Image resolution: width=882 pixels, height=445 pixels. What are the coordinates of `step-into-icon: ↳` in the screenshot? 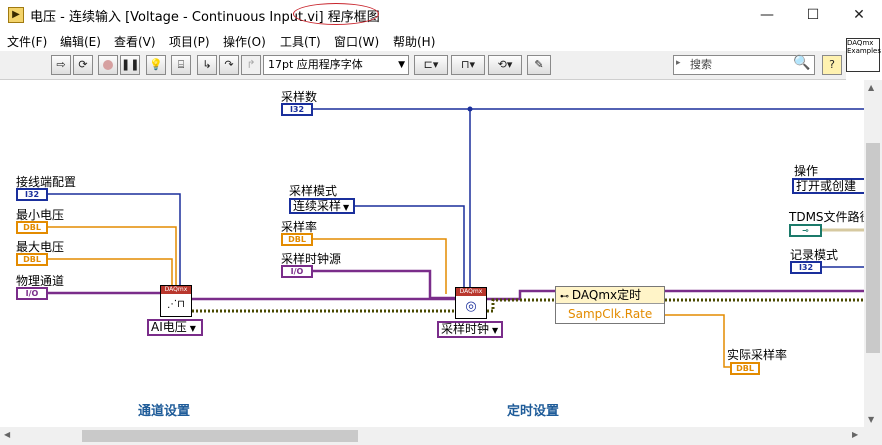 It's located at (207, 65).